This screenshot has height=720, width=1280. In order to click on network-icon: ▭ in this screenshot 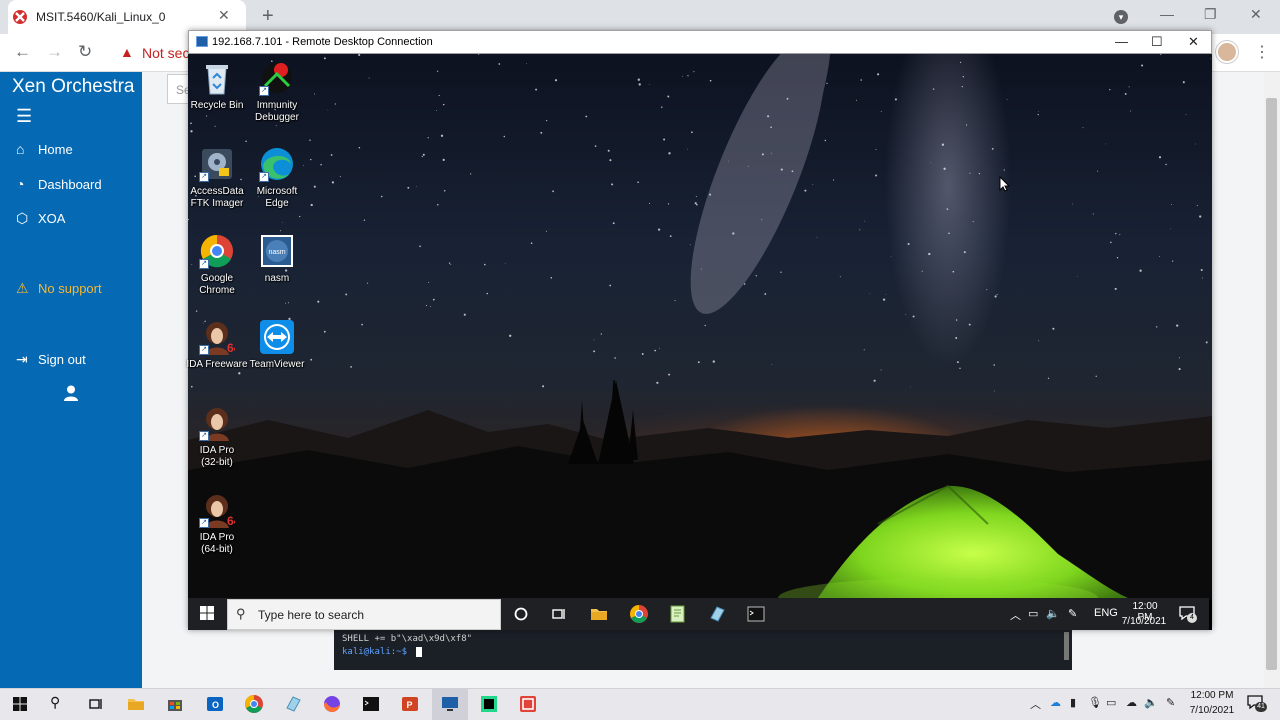, I will do `click(1033, 613)`.